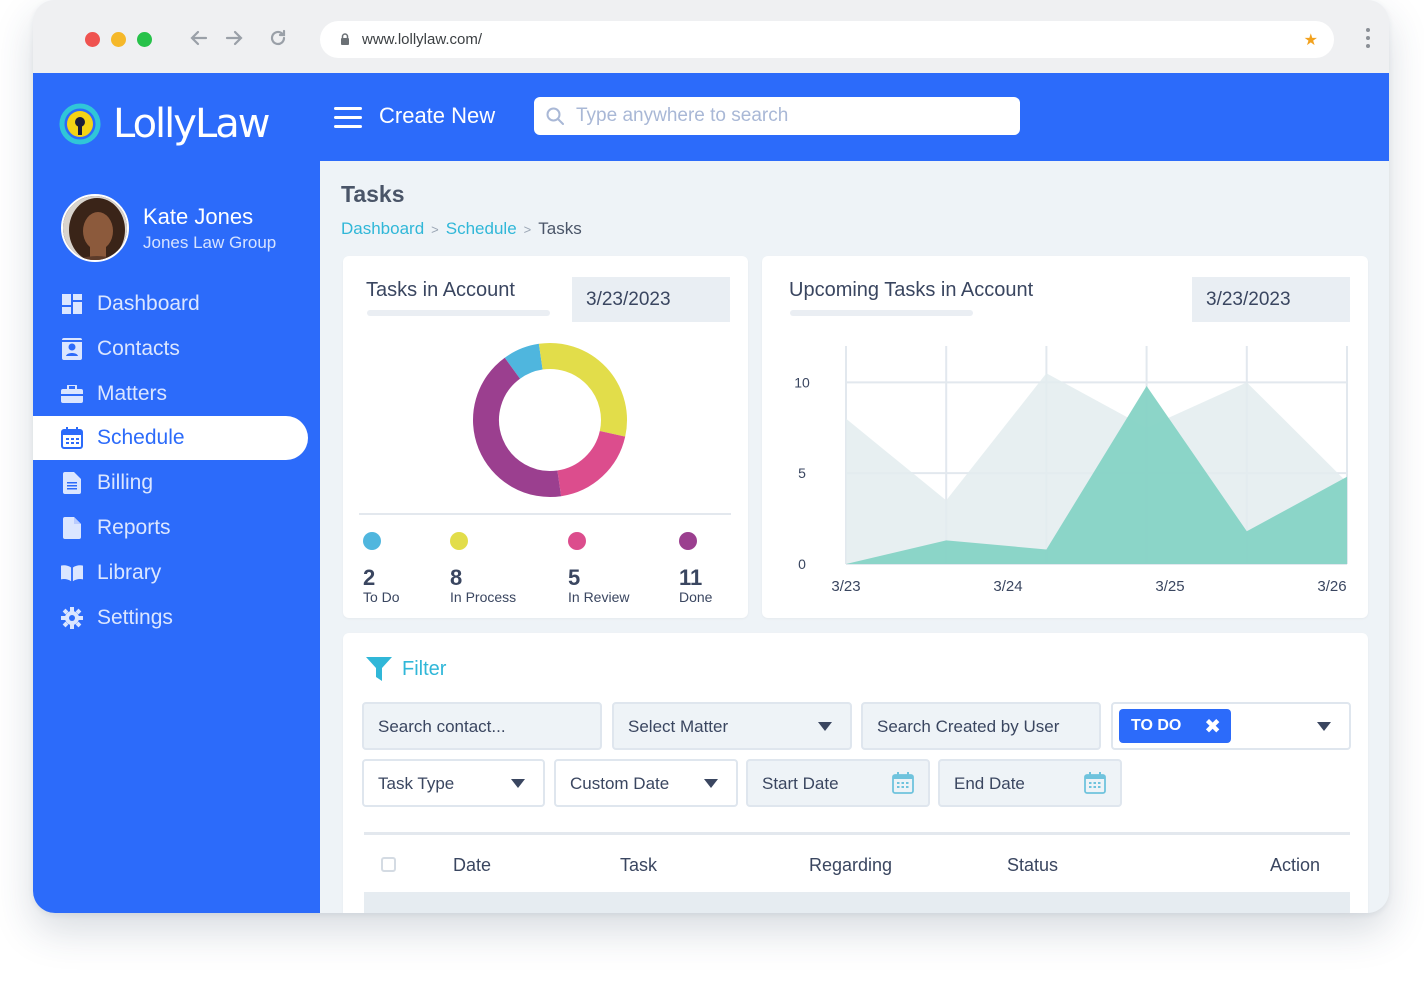 The width and height of the screenshot is (1424, 989). I want to click on browser-chrome: www.lollylaw.com/ ★, so click(711, 36).